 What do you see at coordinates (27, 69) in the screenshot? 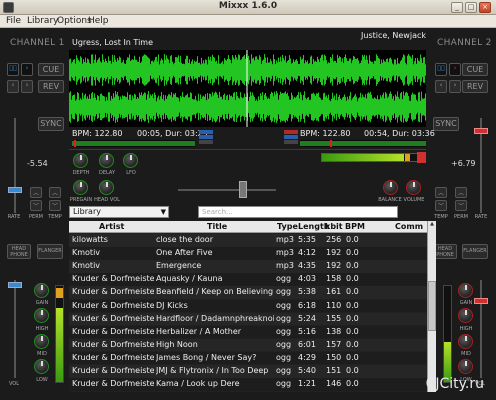
I see `ch1-play-button: ›` at bounding box center [27, 69].